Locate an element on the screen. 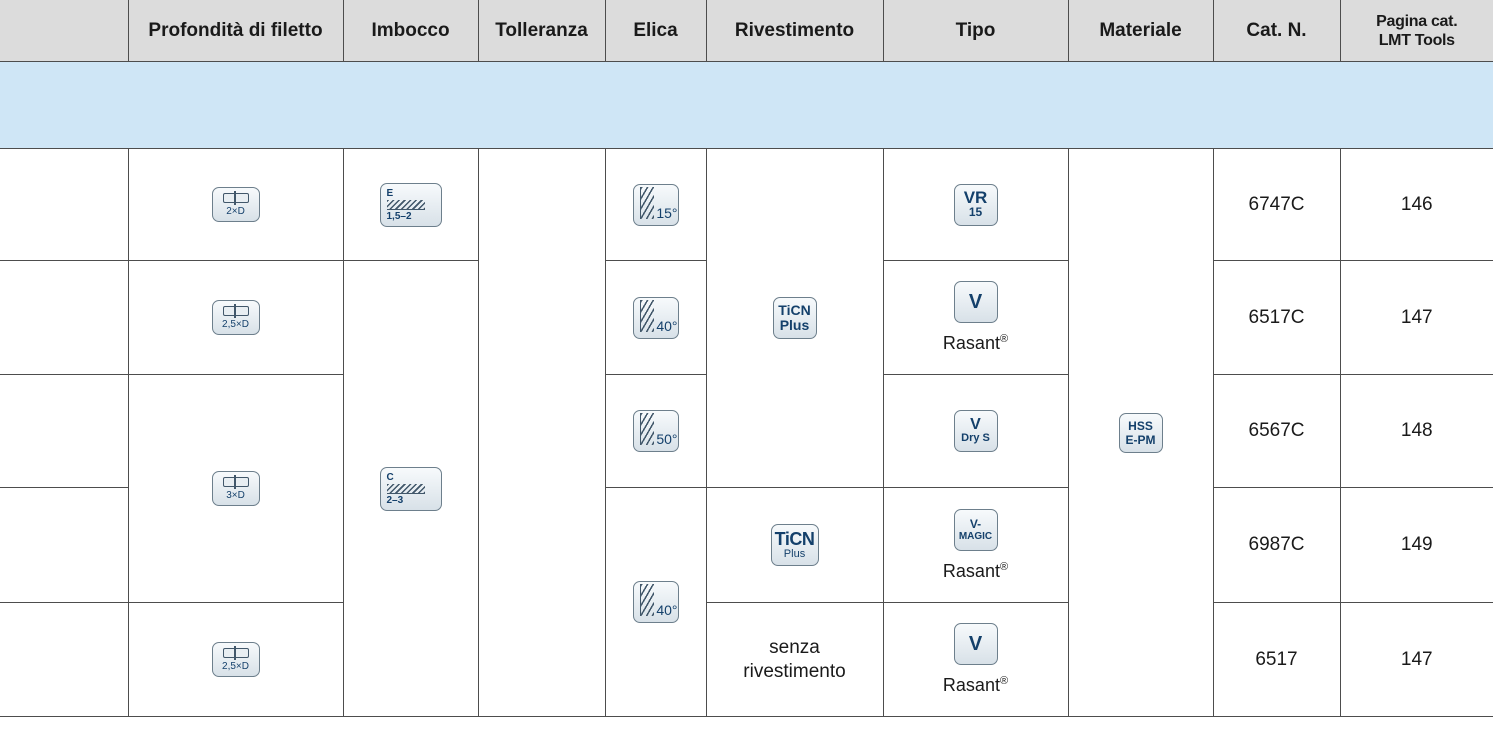  imbocco-cell: E 1,5–2 is located at coordinates (410, 204).